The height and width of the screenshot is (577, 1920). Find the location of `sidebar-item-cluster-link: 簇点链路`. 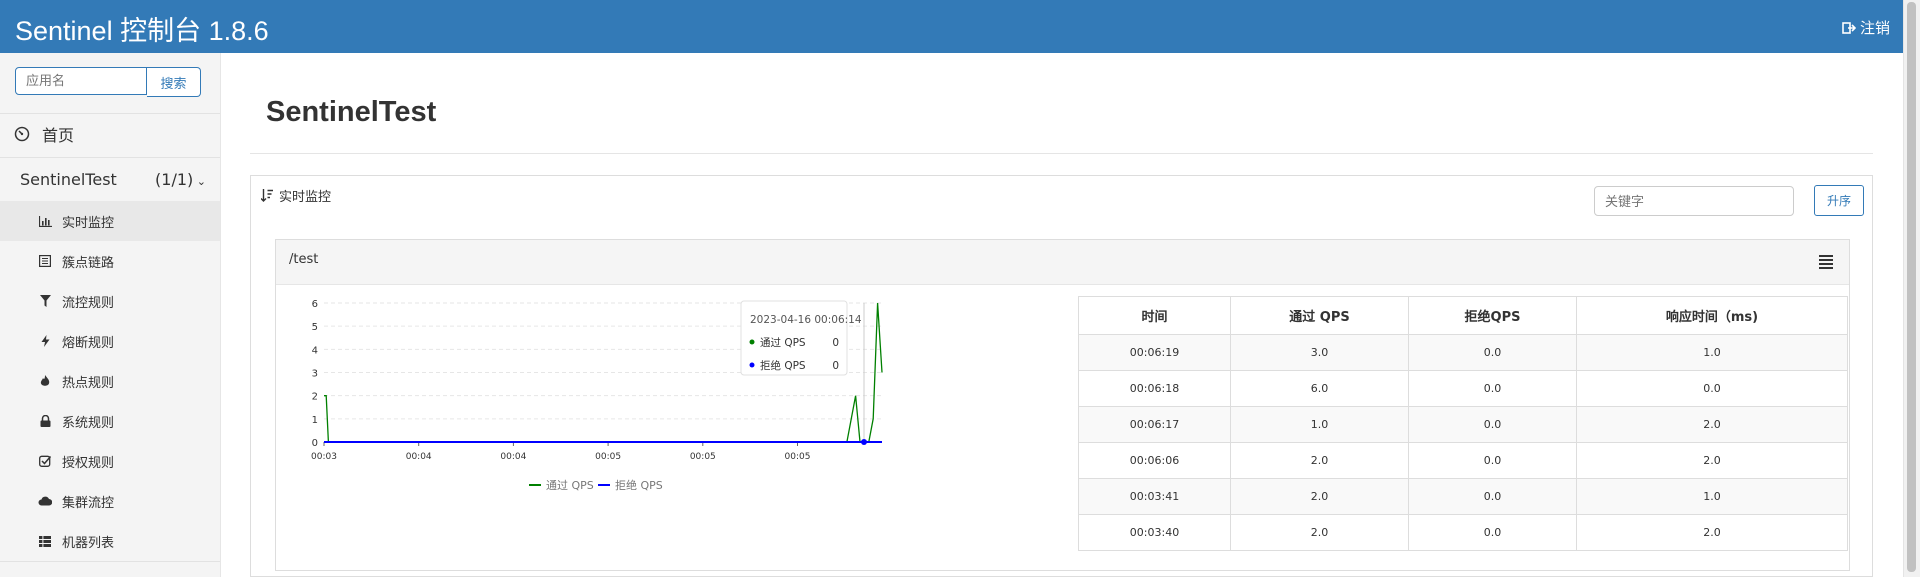

sidebar-item-cluster-link: 簇点链路 is located at coordinates (110, 261).